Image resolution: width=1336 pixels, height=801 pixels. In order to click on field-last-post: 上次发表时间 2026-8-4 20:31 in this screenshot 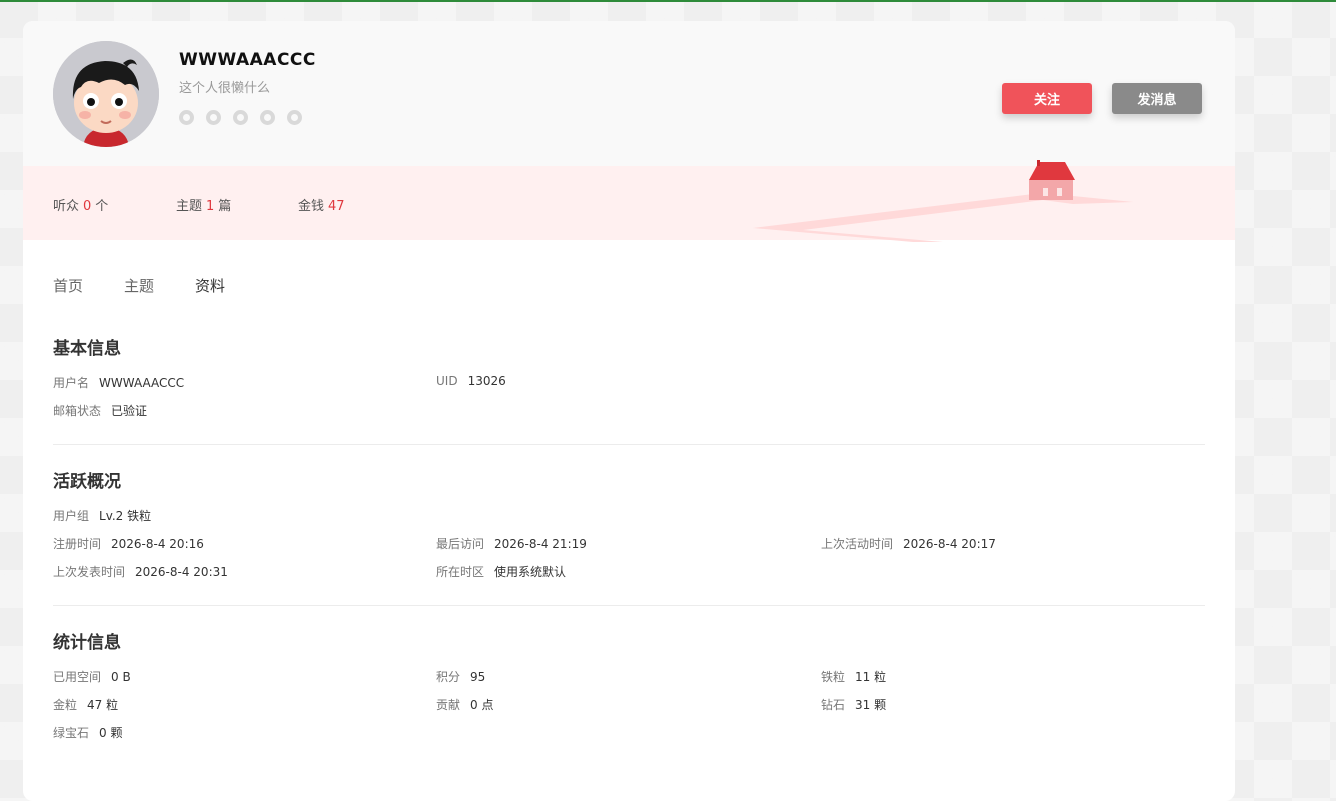, I will do `click(140, 572)`.